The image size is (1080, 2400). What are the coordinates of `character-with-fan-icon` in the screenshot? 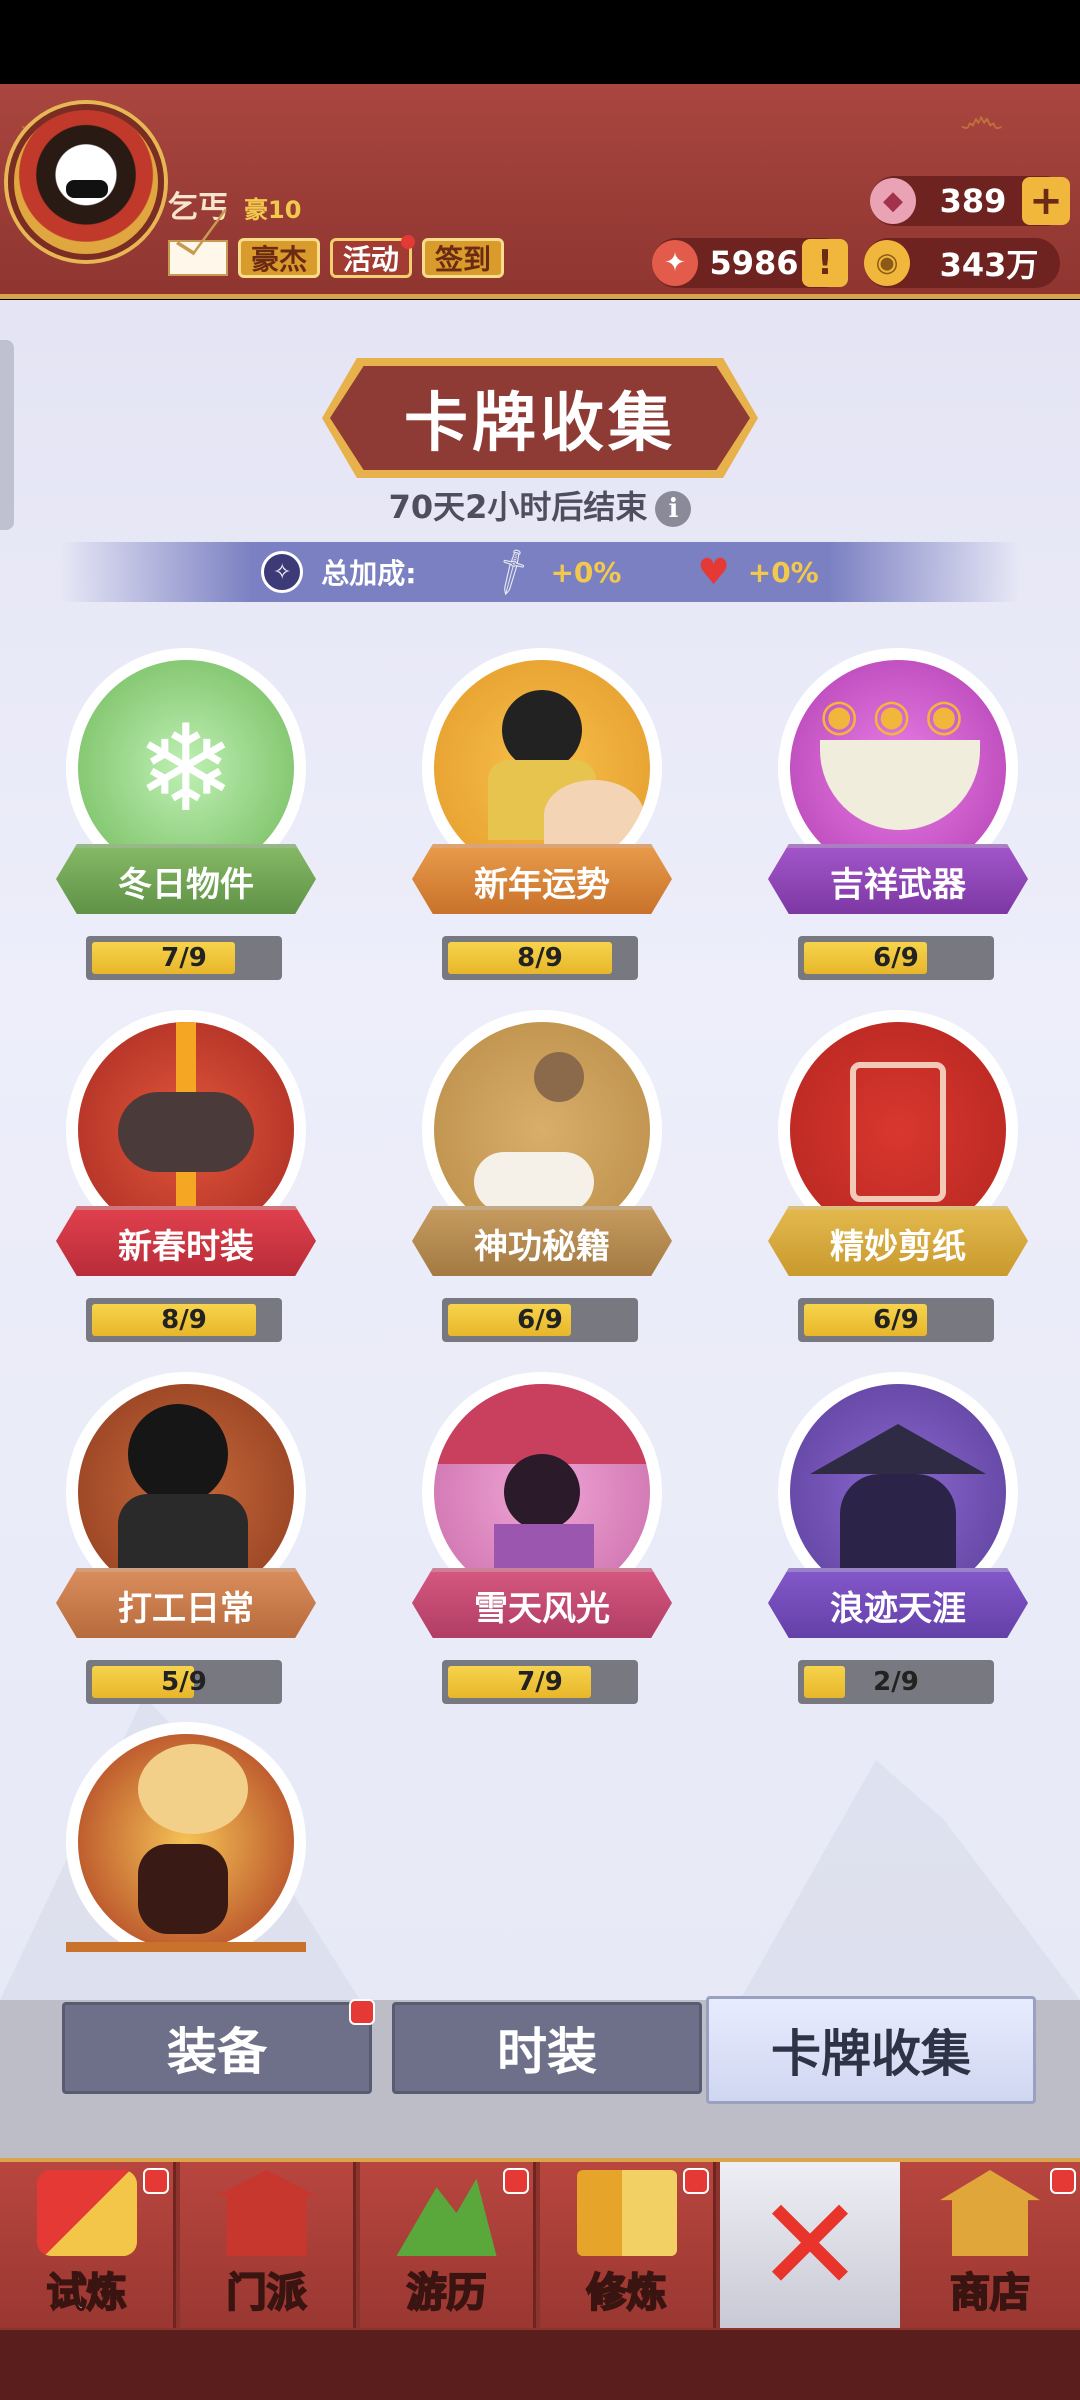 It's located at (542, 768).